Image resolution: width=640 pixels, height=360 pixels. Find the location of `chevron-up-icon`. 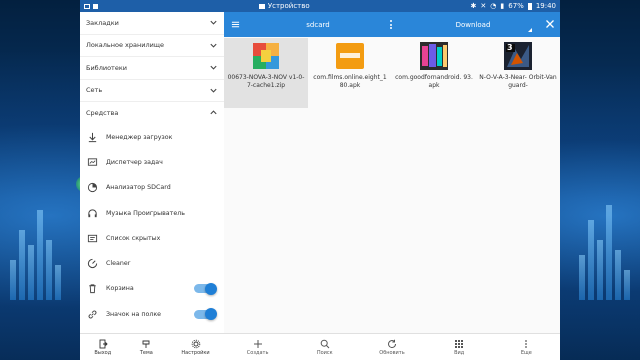

chevron-up-icon is located at coordinates (213, 112).